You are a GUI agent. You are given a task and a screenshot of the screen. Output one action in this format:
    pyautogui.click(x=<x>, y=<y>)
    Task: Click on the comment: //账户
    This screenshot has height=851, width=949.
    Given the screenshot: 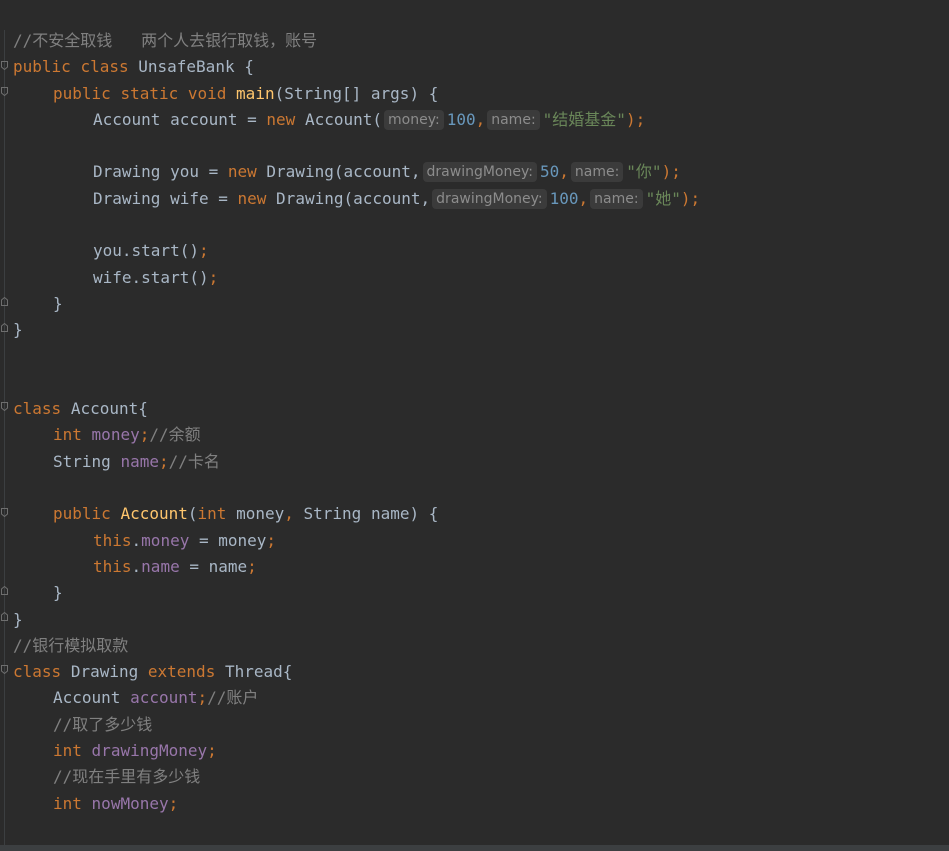 What is the action you would take?
    pyautogui.click(x=233, y=698)
    